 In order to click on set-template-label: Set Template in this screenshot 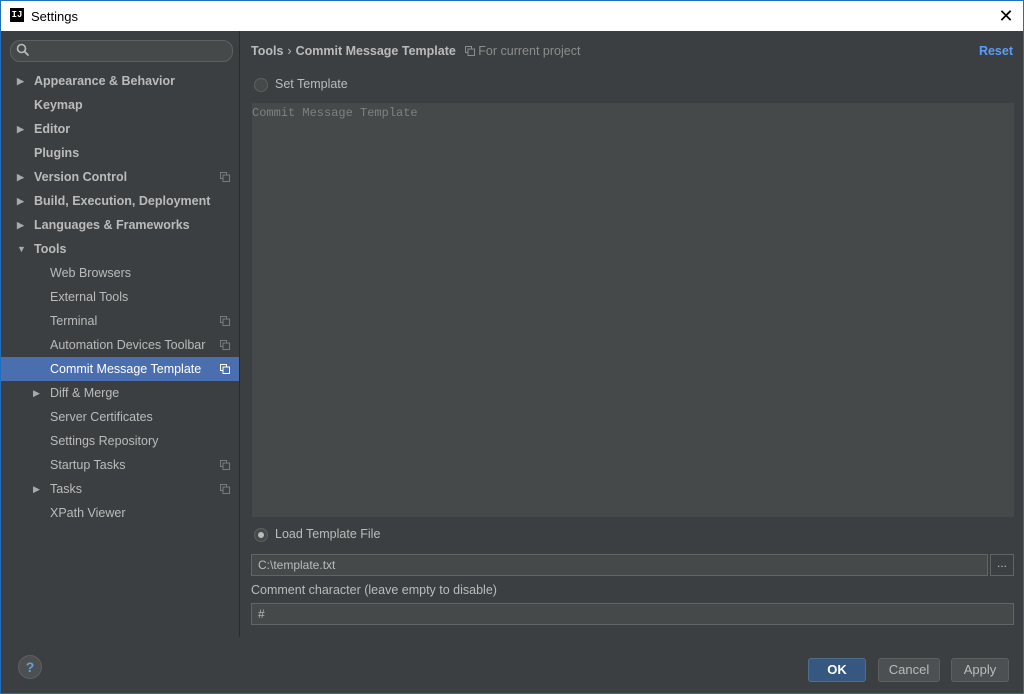, I will do `click(311, 84)`.